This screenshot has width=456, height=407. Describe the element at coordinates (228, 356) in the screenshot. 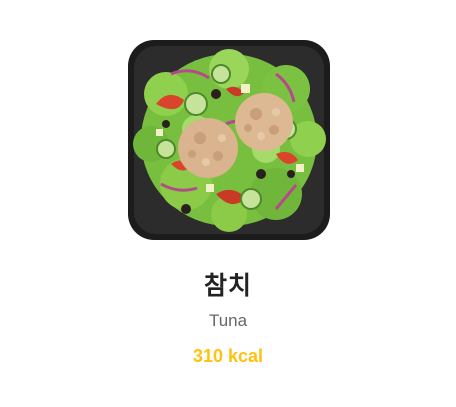

I see `product-calories: 310 kcal` at that location.